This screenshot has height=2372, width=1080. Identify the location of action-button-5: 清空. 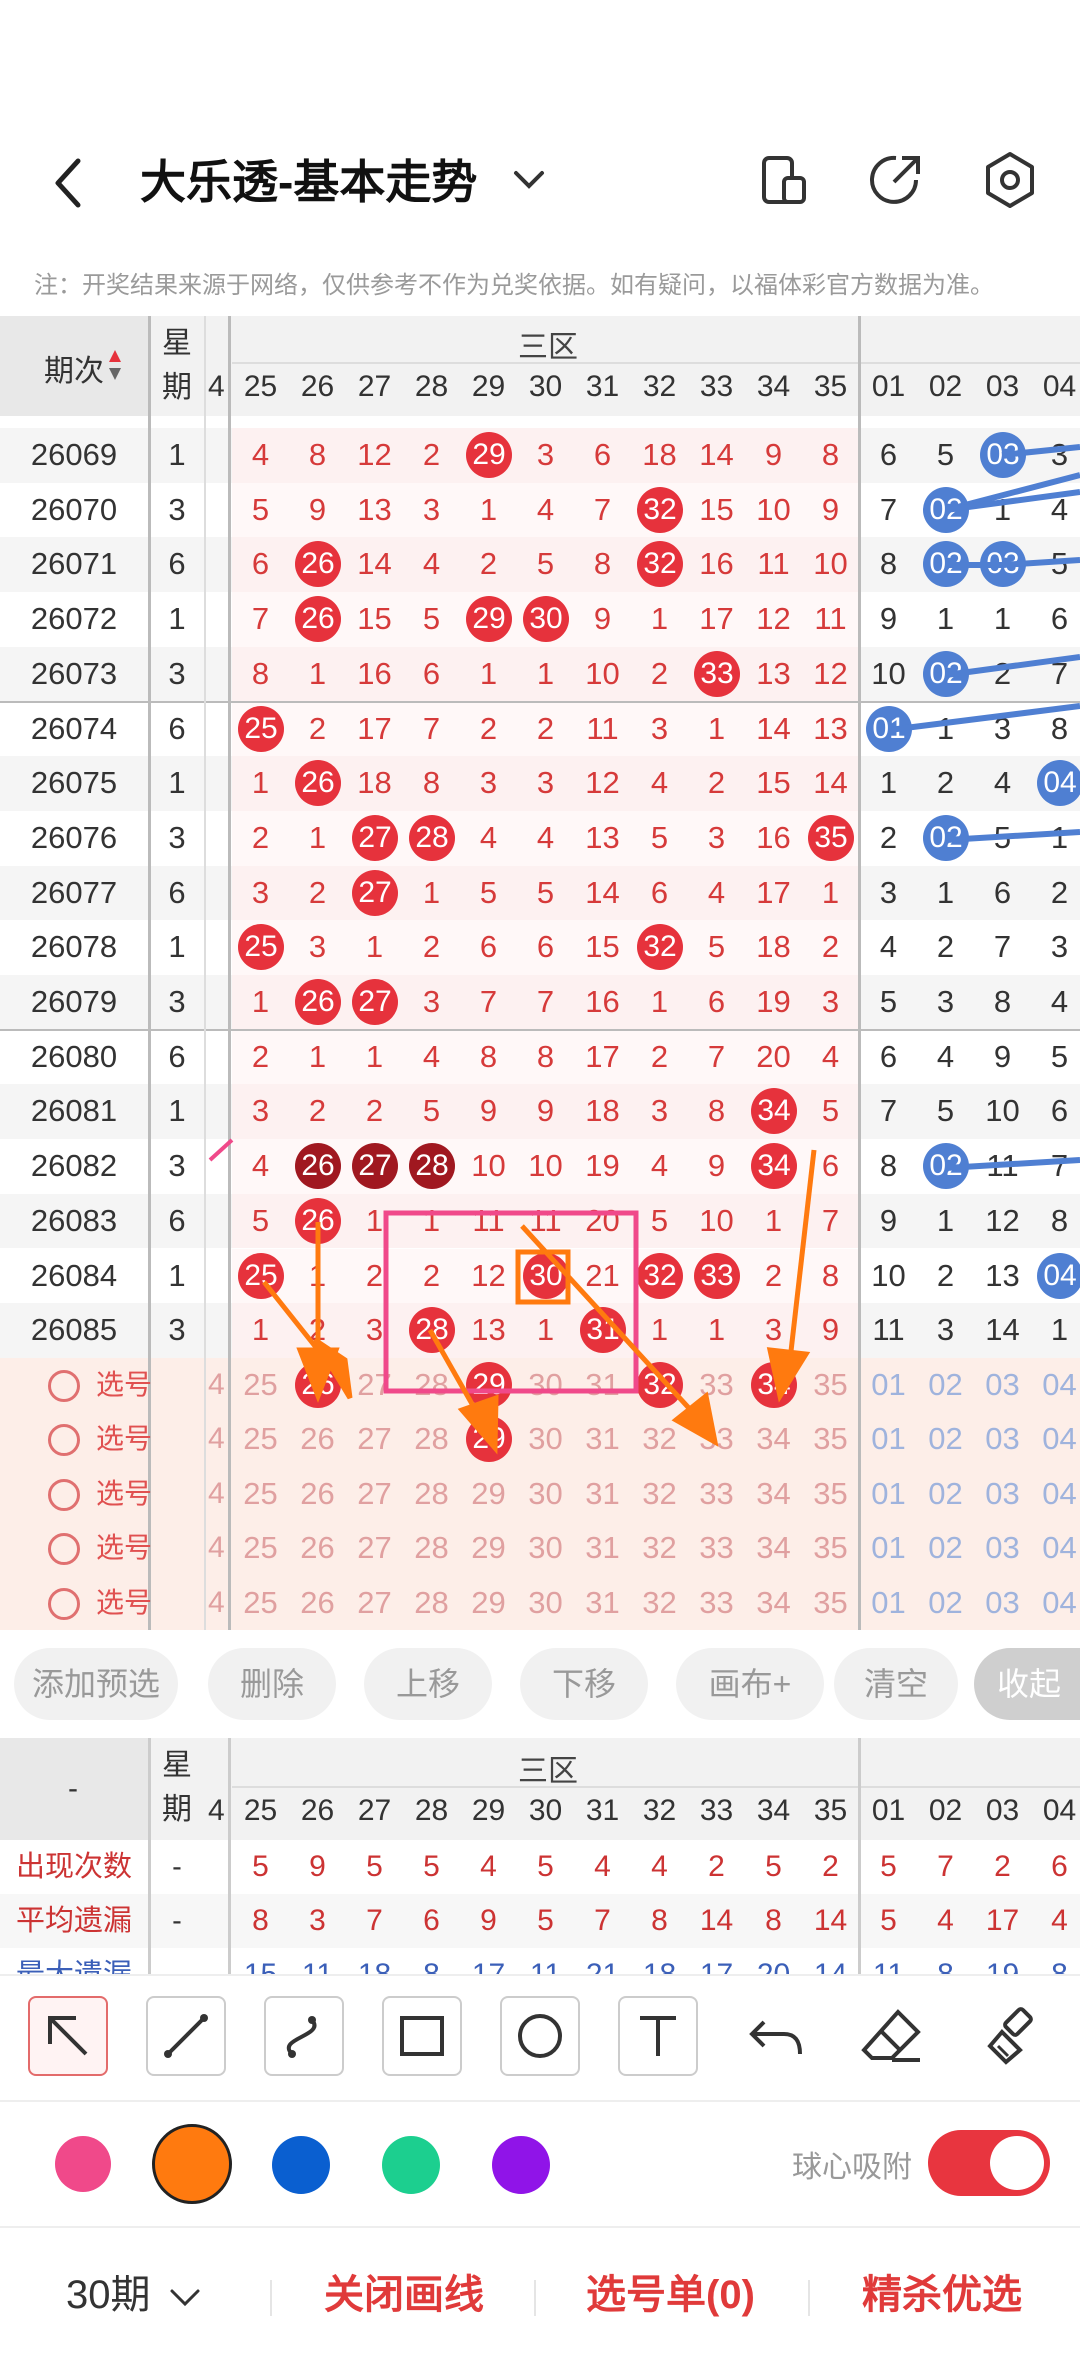
(896, 1684).